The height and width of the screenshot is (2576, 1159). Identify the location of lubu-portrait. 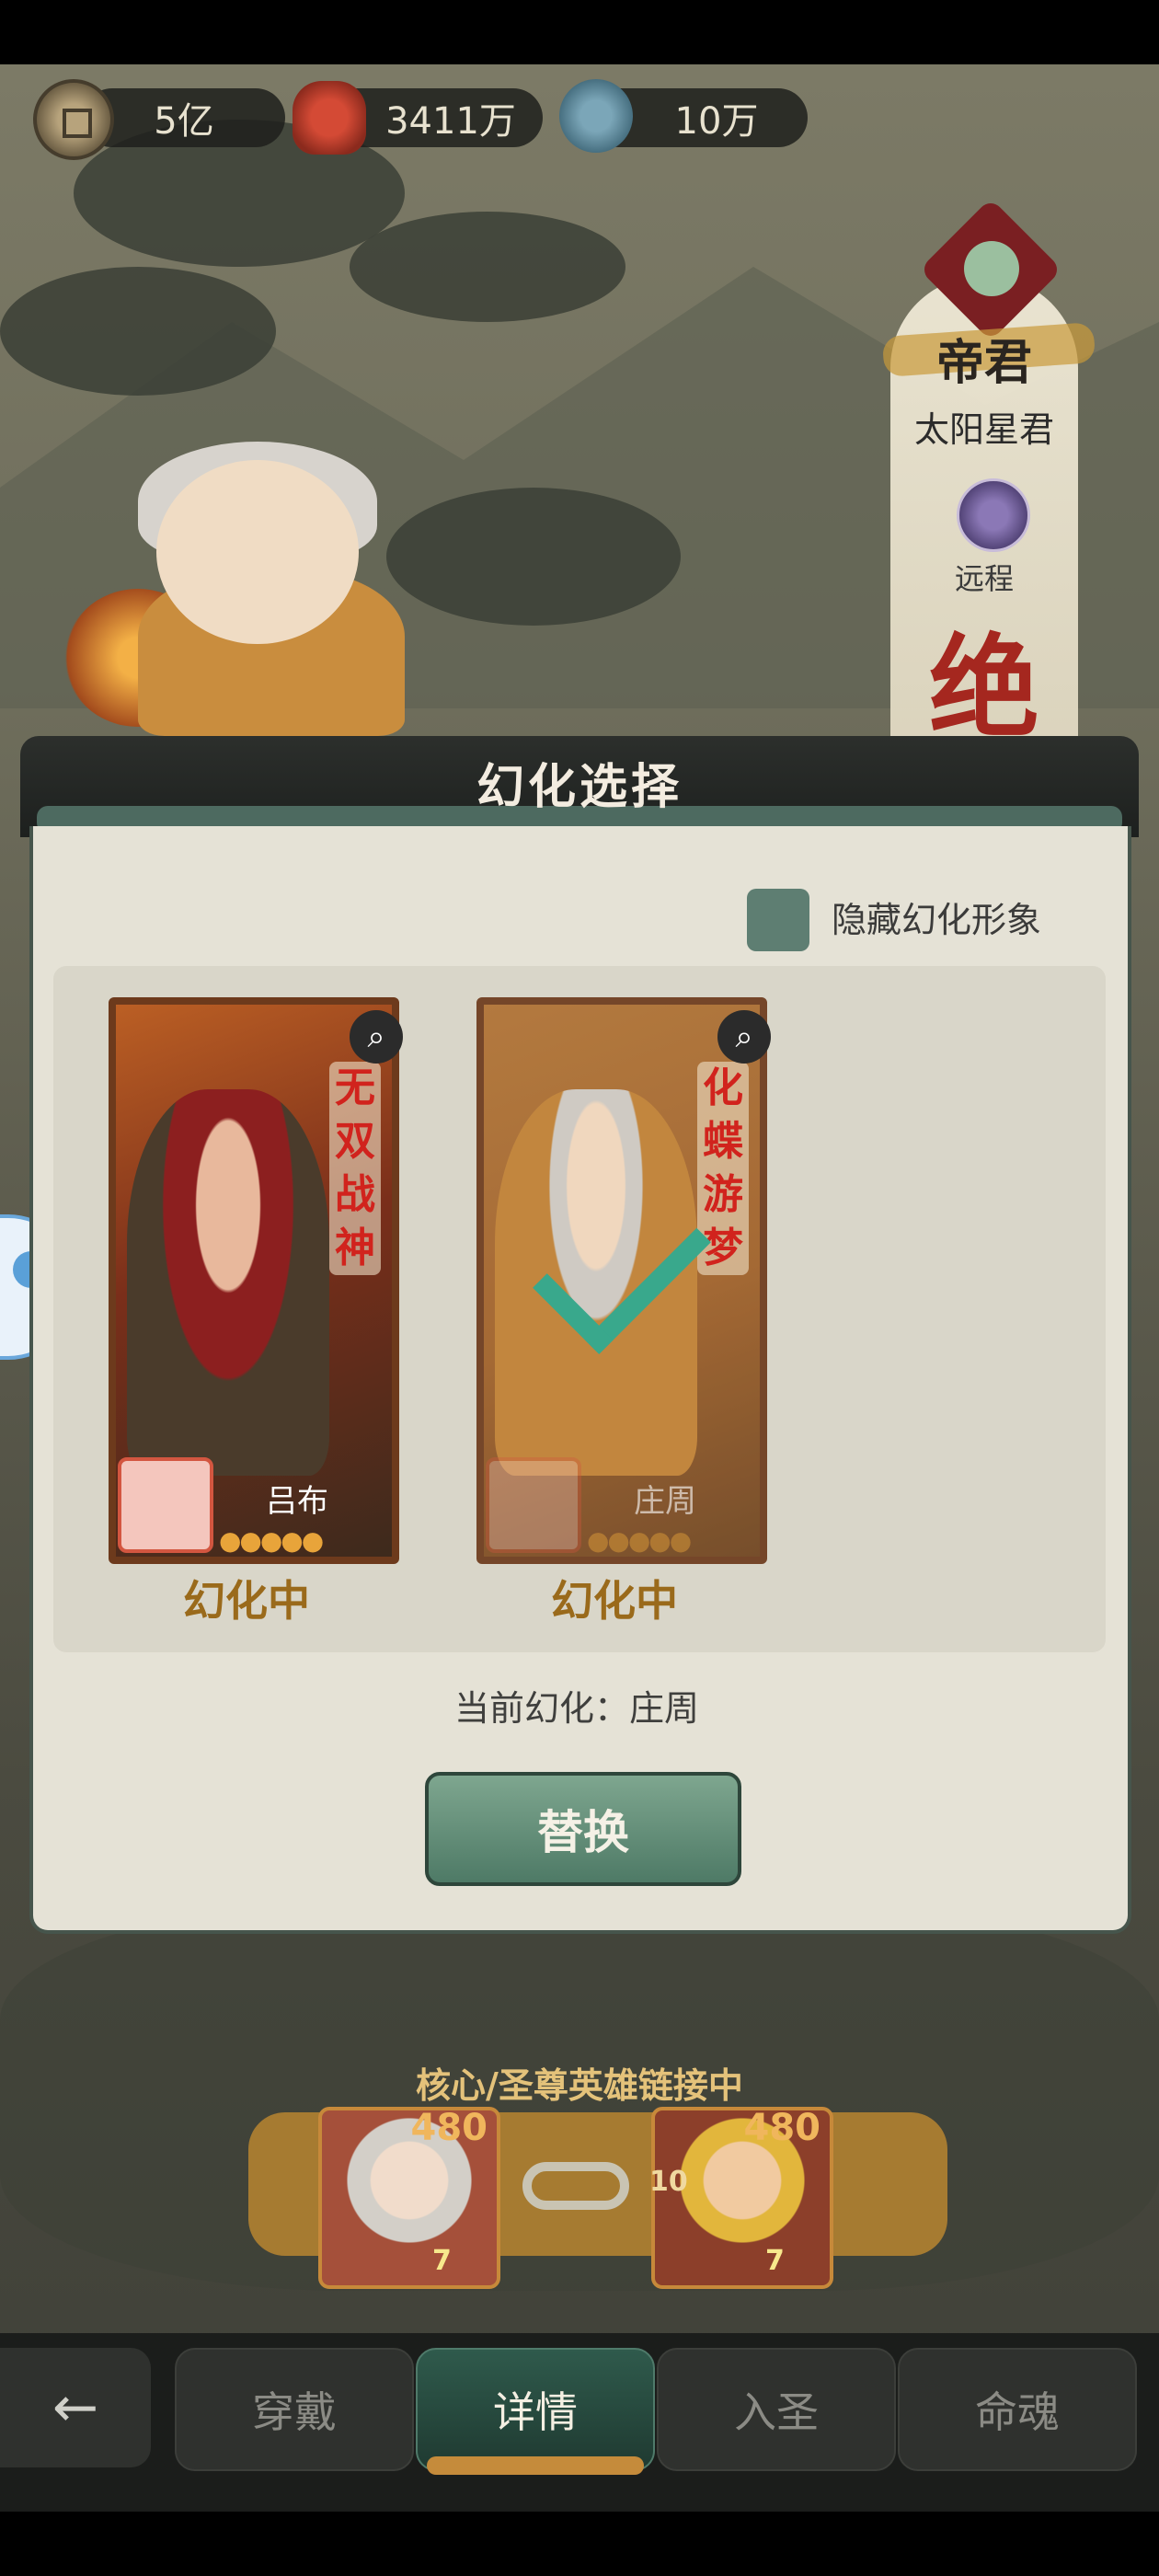
(228, 1282).